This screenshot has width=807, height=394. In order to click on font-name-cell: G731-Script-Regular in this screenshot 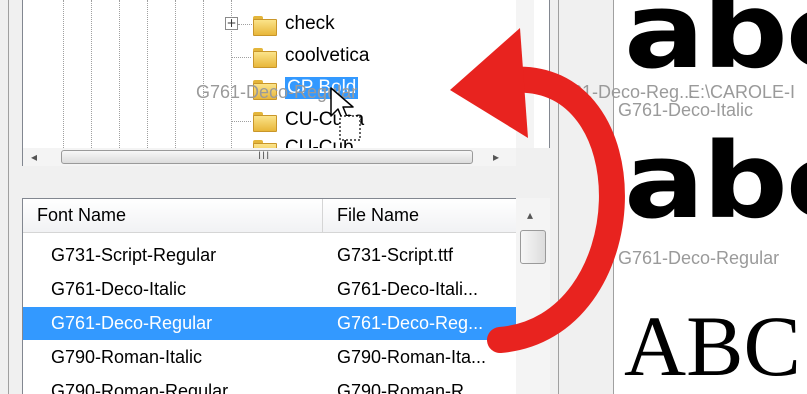, I will do `click(134, 255)`.